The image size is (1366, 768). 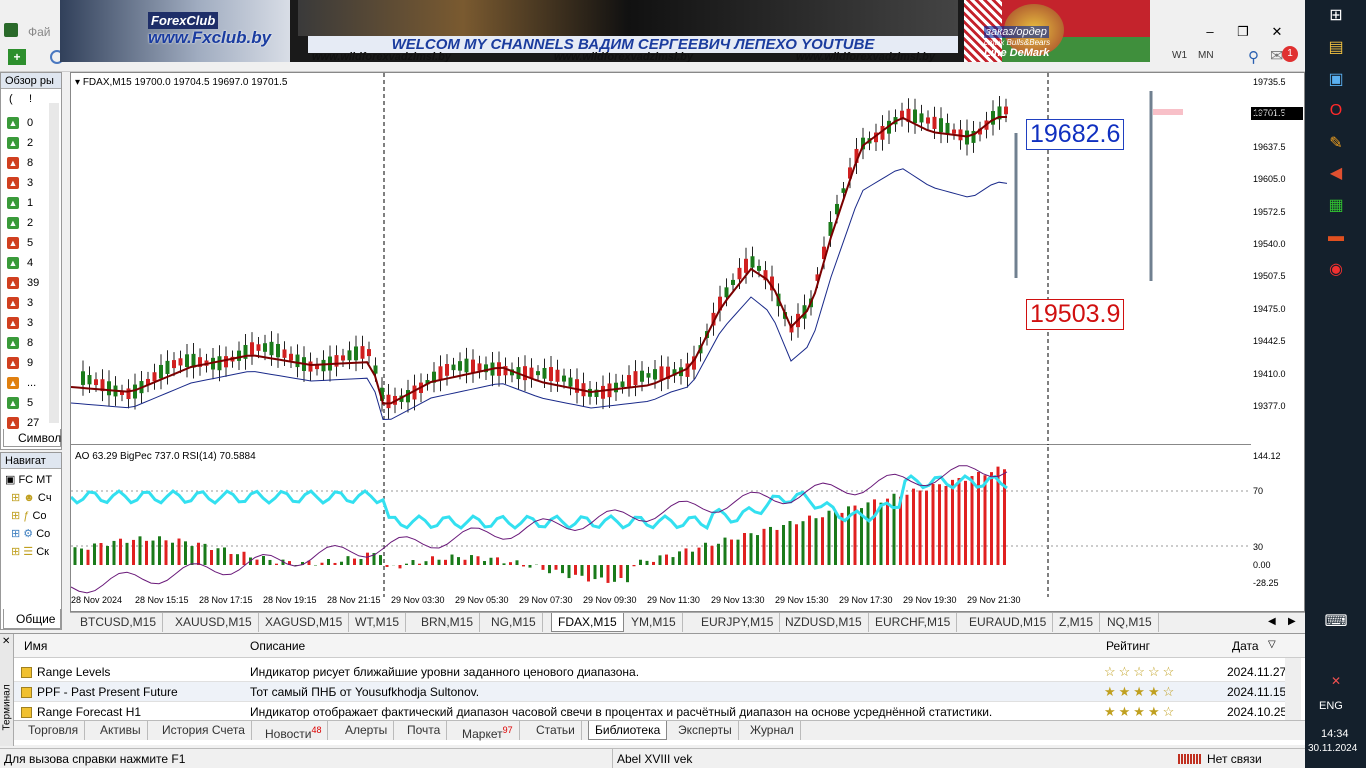 What do you see at coordinates (30, 534) in the screenshot?
I see `navigator-item-experts: ⊞ ⚙ Cо` at bounding box center [30, 534].